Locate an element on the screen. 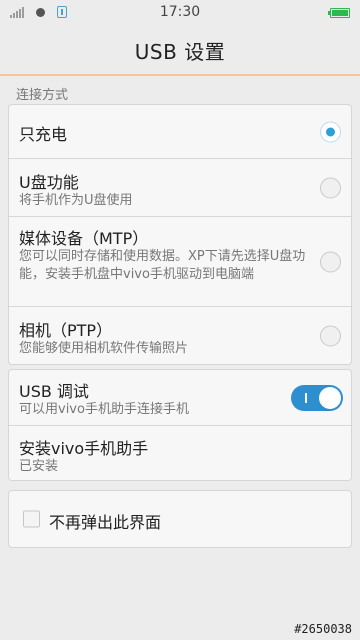 The height and width of the screenshot is (640, 360). watermark-id: #2650038 is located at coordinates (323, 629).